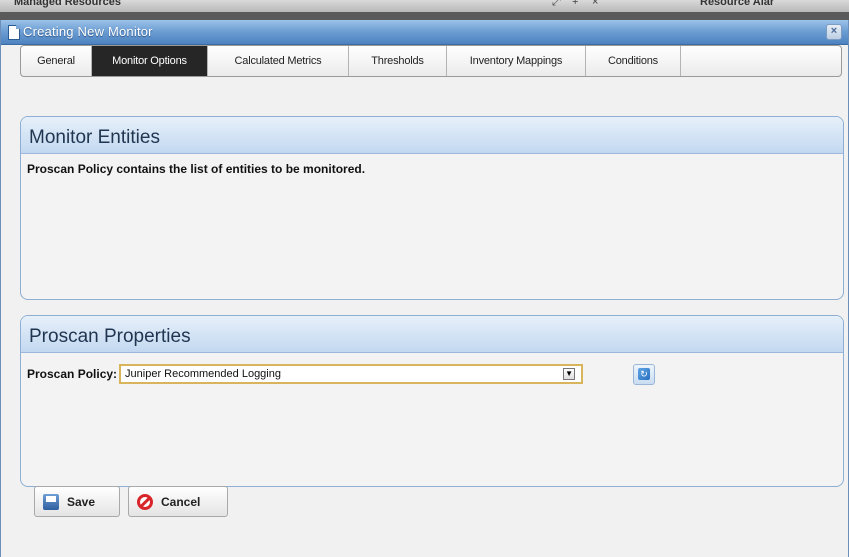  Describe the element at coordinates (81, 501) in the screenshot. I see `save-button-label: Save` at that location.